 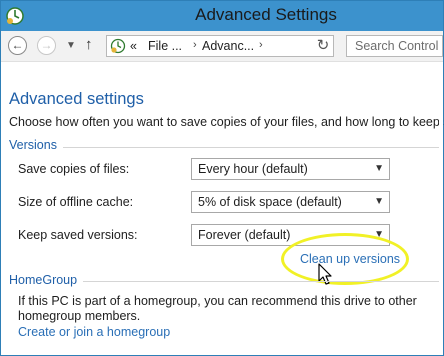 I want to click on back-arrow-icon: ←, so click(x=17, y=45).